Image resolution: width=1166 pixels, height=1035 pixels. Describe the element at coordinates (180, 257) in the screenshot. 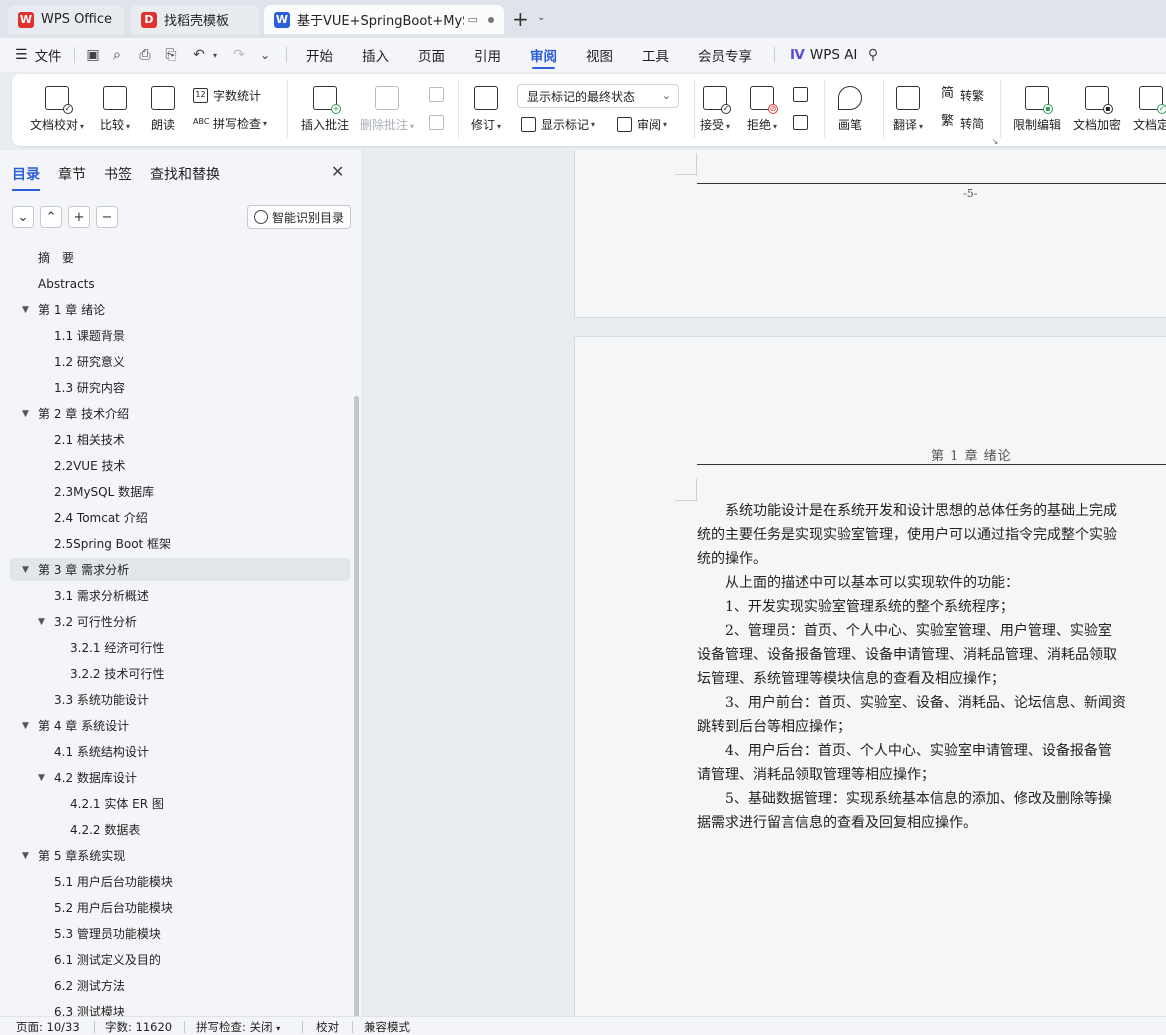

I see `toc-item: 摘 要` at that location.